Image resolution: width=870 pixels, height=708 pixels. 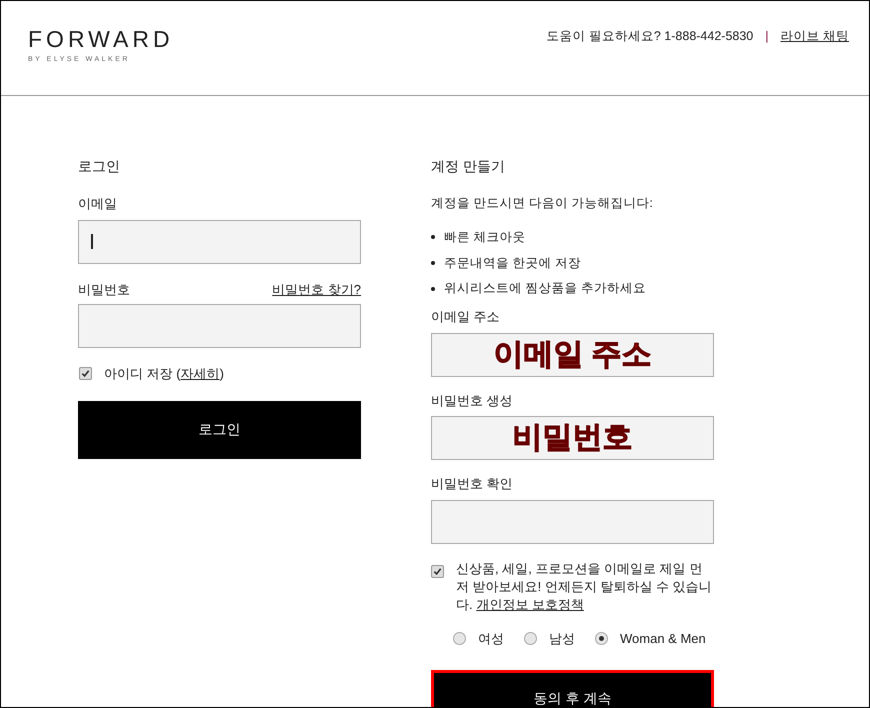 What do you see at coordinates (466, 317) in the screenshot?
I see `field-label: 이메일 주소` at bounding box center [466, 317].